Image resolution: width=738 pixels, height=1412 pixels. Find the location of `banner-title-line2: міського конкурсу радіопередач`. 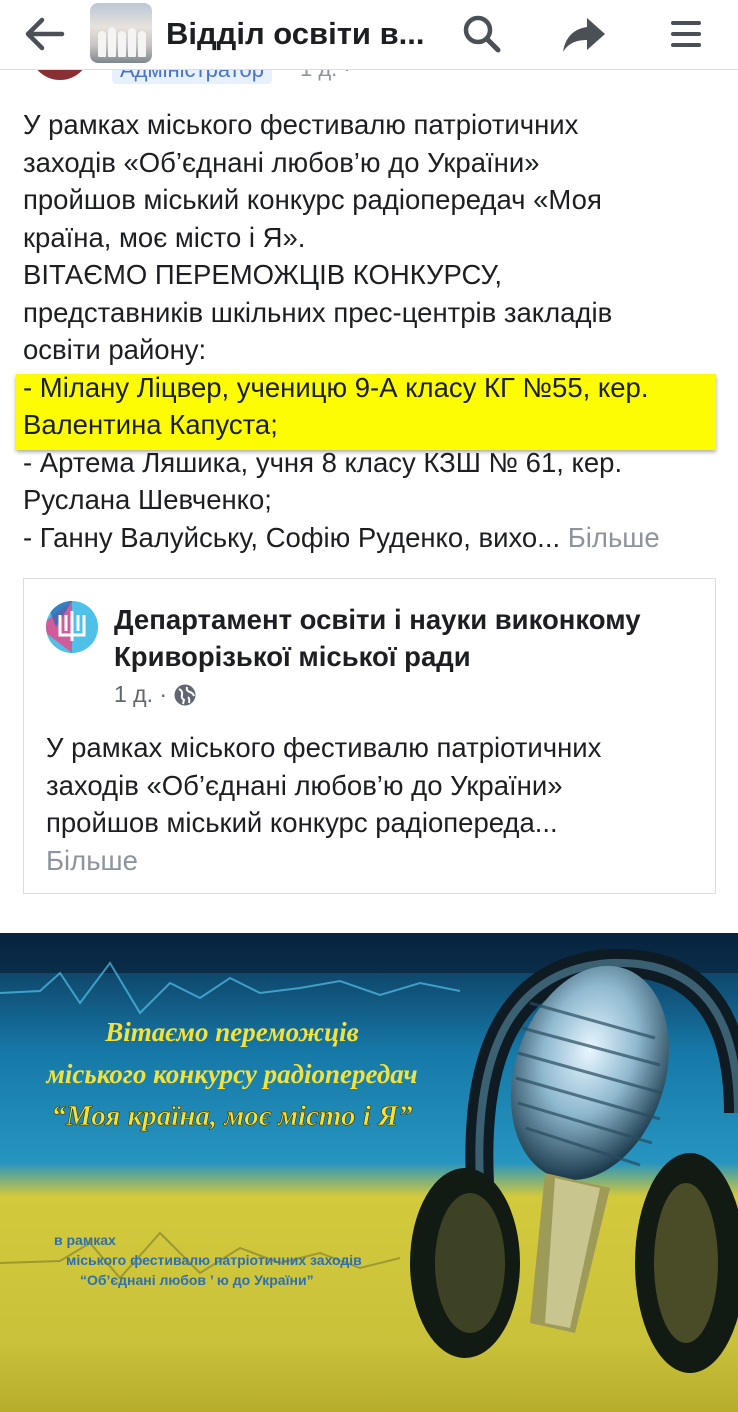

banner-title-line2: міського конкурсу радіопередач is located at coordinates (231, 1074).